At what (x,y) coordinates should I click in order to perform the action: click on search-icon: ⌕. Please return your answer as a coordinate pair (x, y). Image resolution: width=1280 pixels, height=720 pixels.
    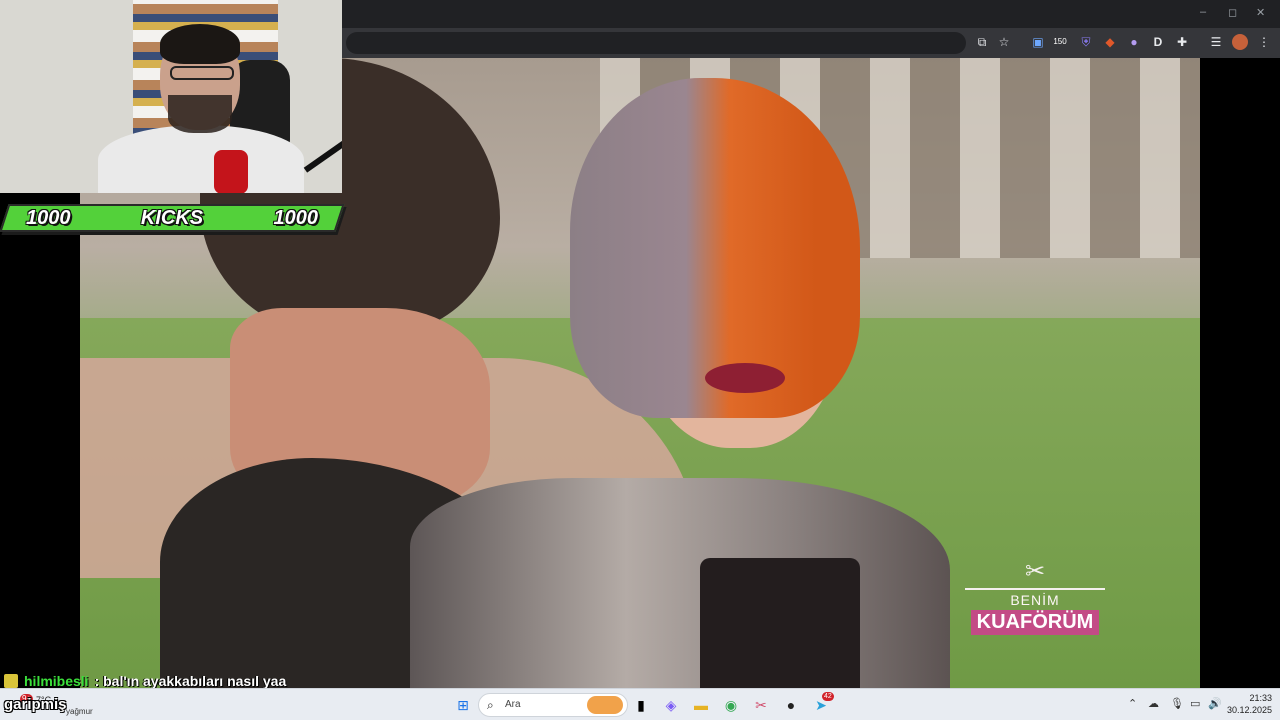
    Looking at the image, I should click on (490, 705).